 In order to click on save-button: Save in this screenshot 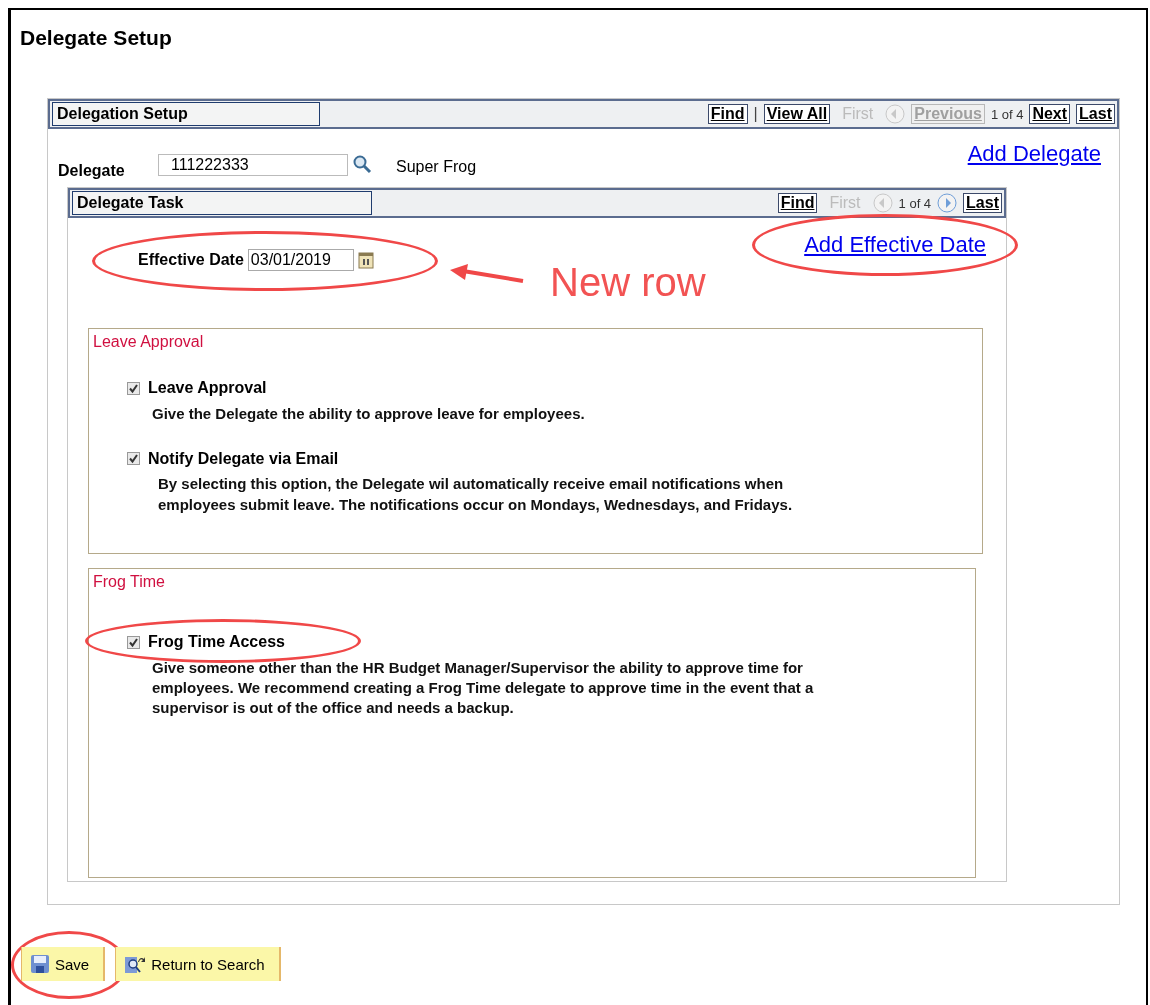, I will do `click(63, 964)`.